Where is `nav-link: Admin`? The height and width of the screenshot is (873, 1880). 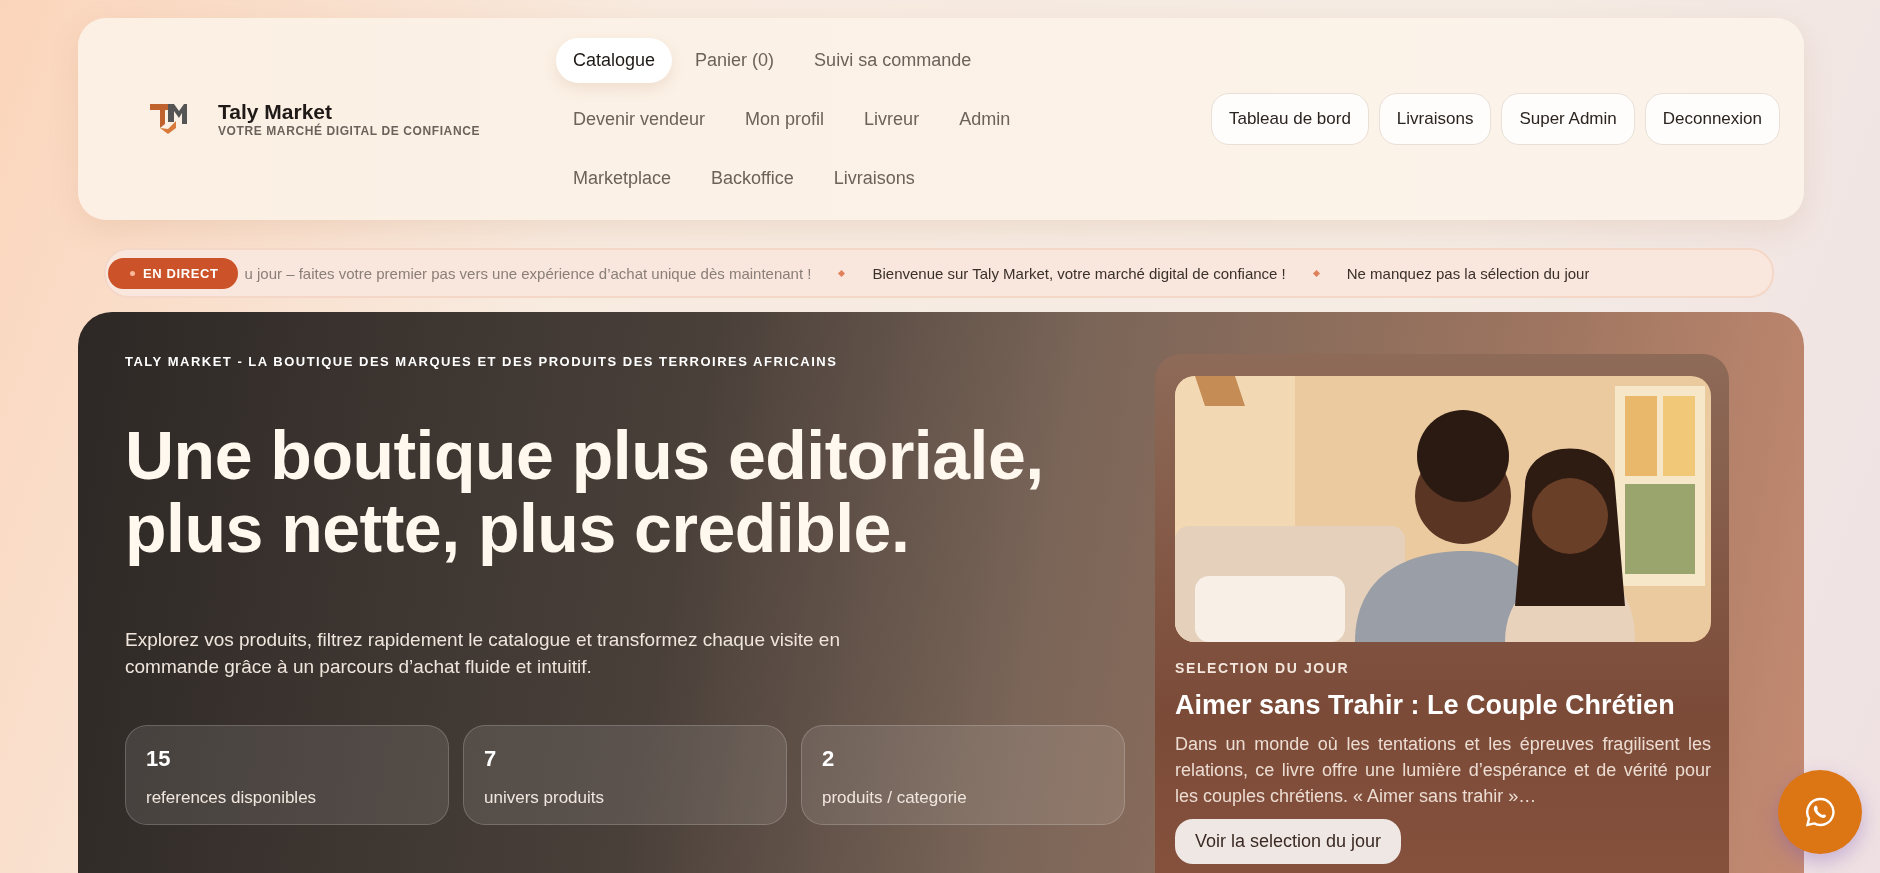
nav-link: Admin is located at coordinates (985, 119).